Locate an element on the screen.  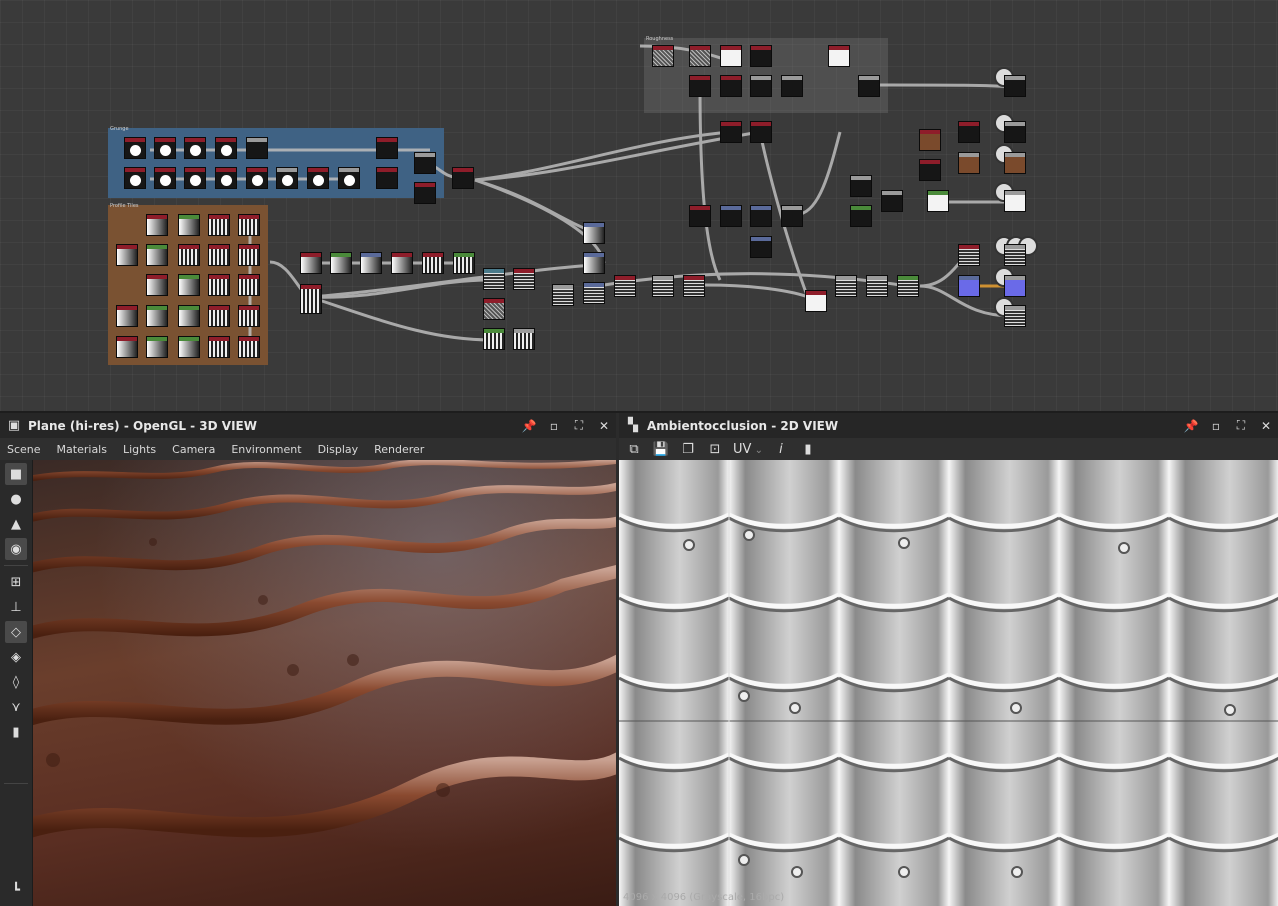
histogram-icon: ▮ is located at coordinates (808, 449).